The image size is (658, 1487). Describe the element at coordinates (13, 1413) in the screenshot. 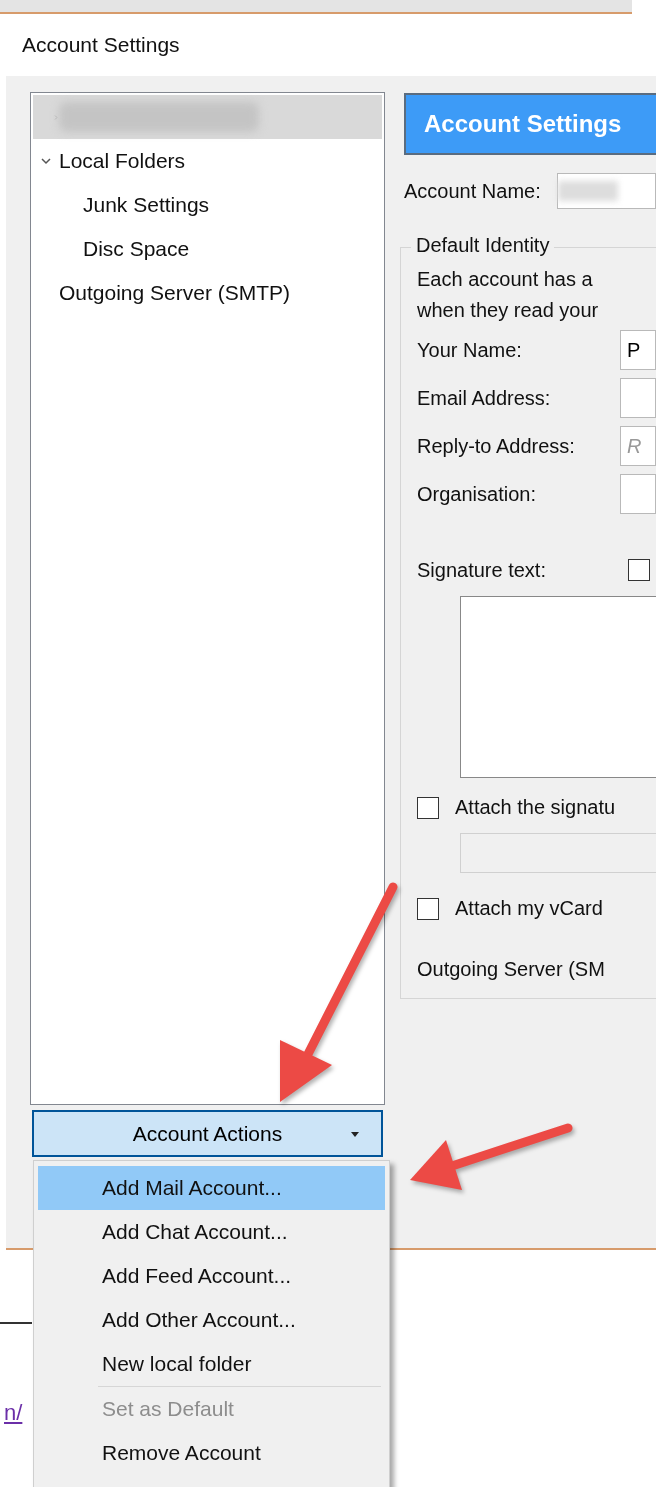

I see `link: n/` at that location.